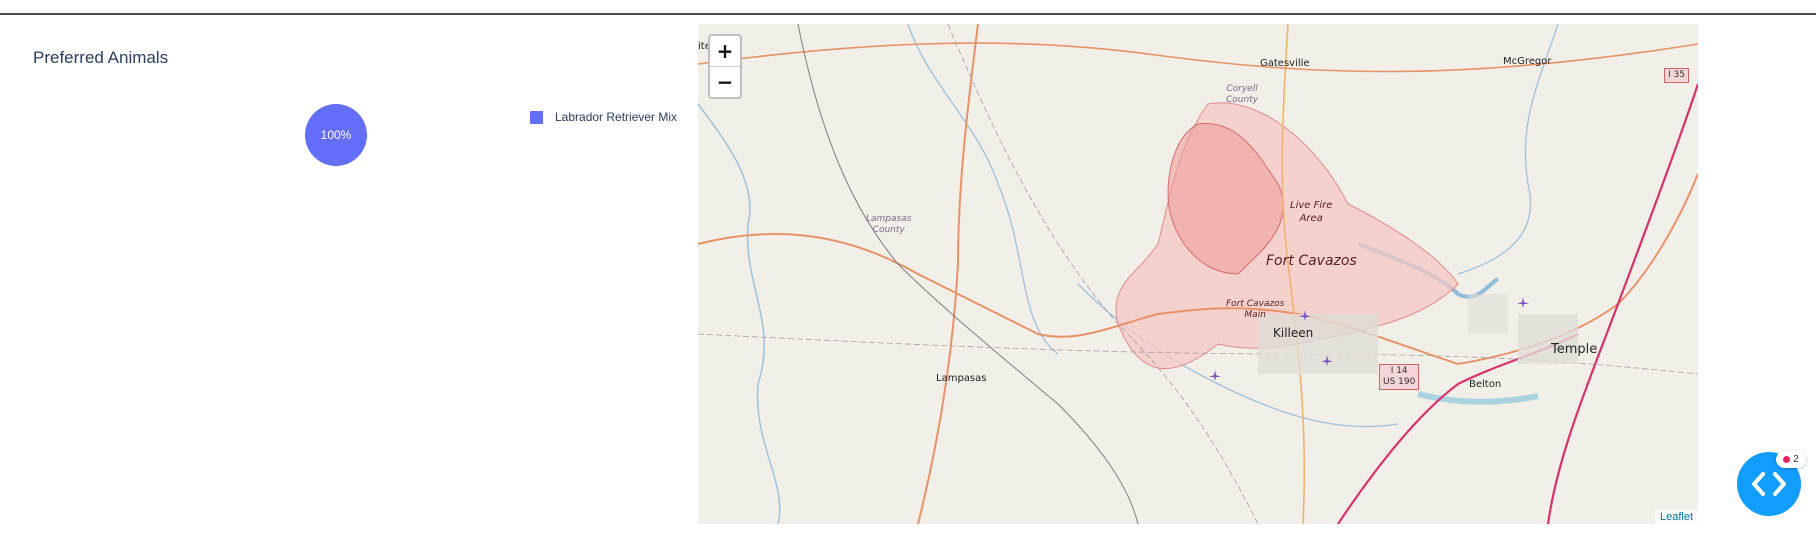 Image resolution: width=1816 pixels, height=551 pixels. I want to click on chart-legend: Labrador Retriever Mix, so click(603, 117).